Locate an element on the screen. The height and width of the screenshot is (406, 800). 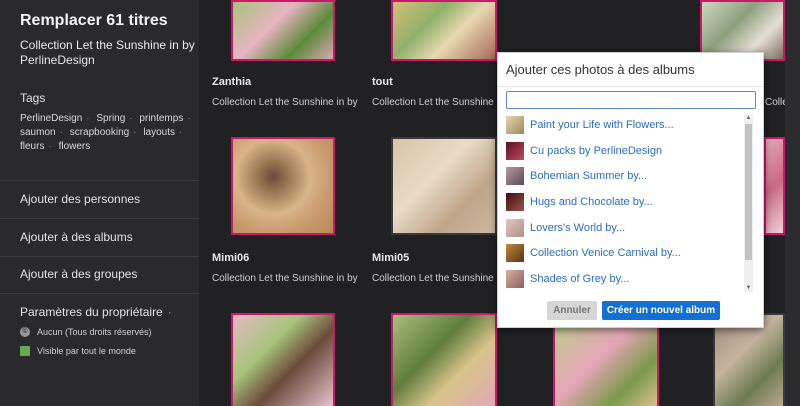
scroll-down-icon: ▼ is located at coordinates (748, 288).